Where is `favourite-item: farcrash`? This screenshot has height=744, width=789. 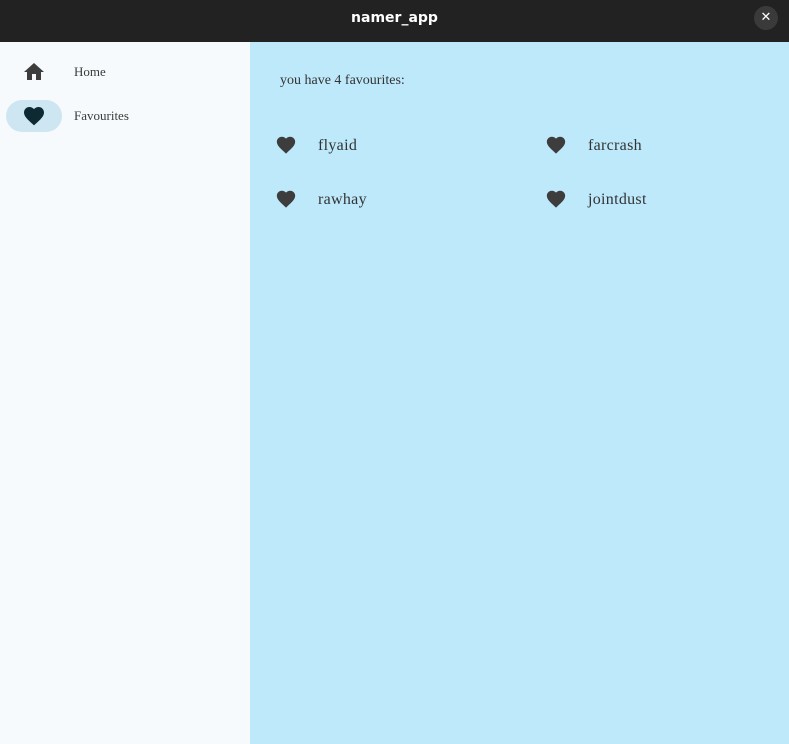 favourite-item: farcrash is located at coordinates (650, 146).